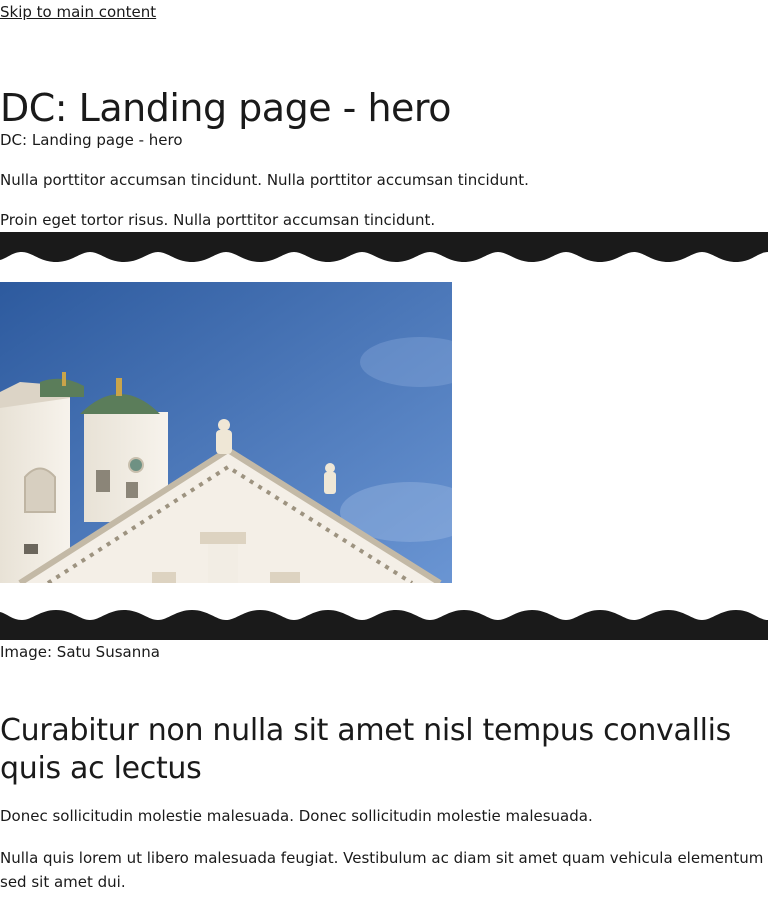 This screenshot has width=768, height=920. Describe the element at coordinates (78, 12) in the screenshot. I see `skip-to-main-content-link: Skip to main content` at that location.